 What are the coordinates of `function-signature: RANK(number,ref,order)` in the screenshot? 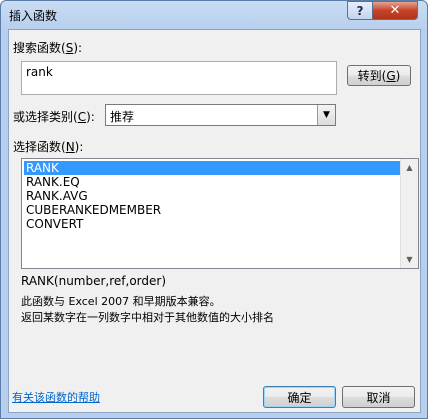 It's located at (94, 281).